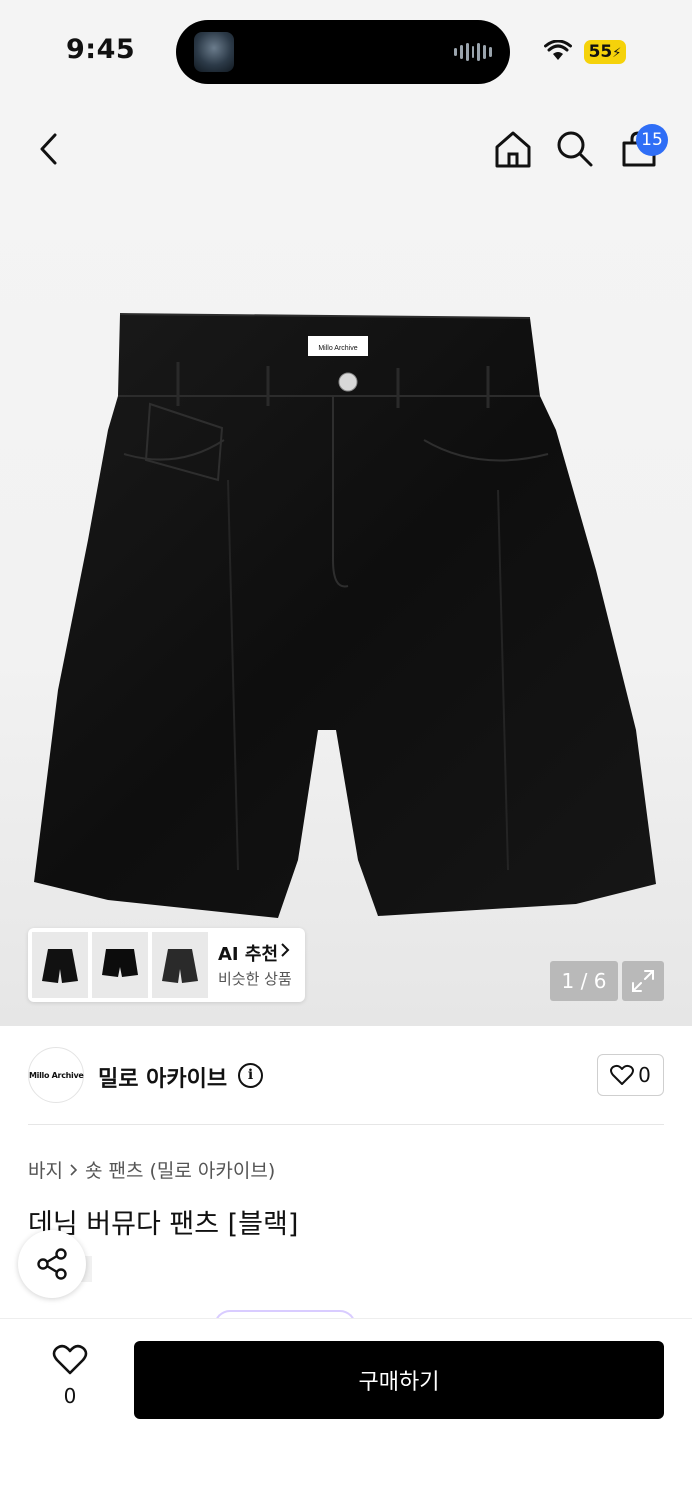 The width and height of the screenshot is (692, 1500). What do you see at coordinates (558, 50) in the screenshot?
I see `wifi-icon` at bounding box center [558, 50].